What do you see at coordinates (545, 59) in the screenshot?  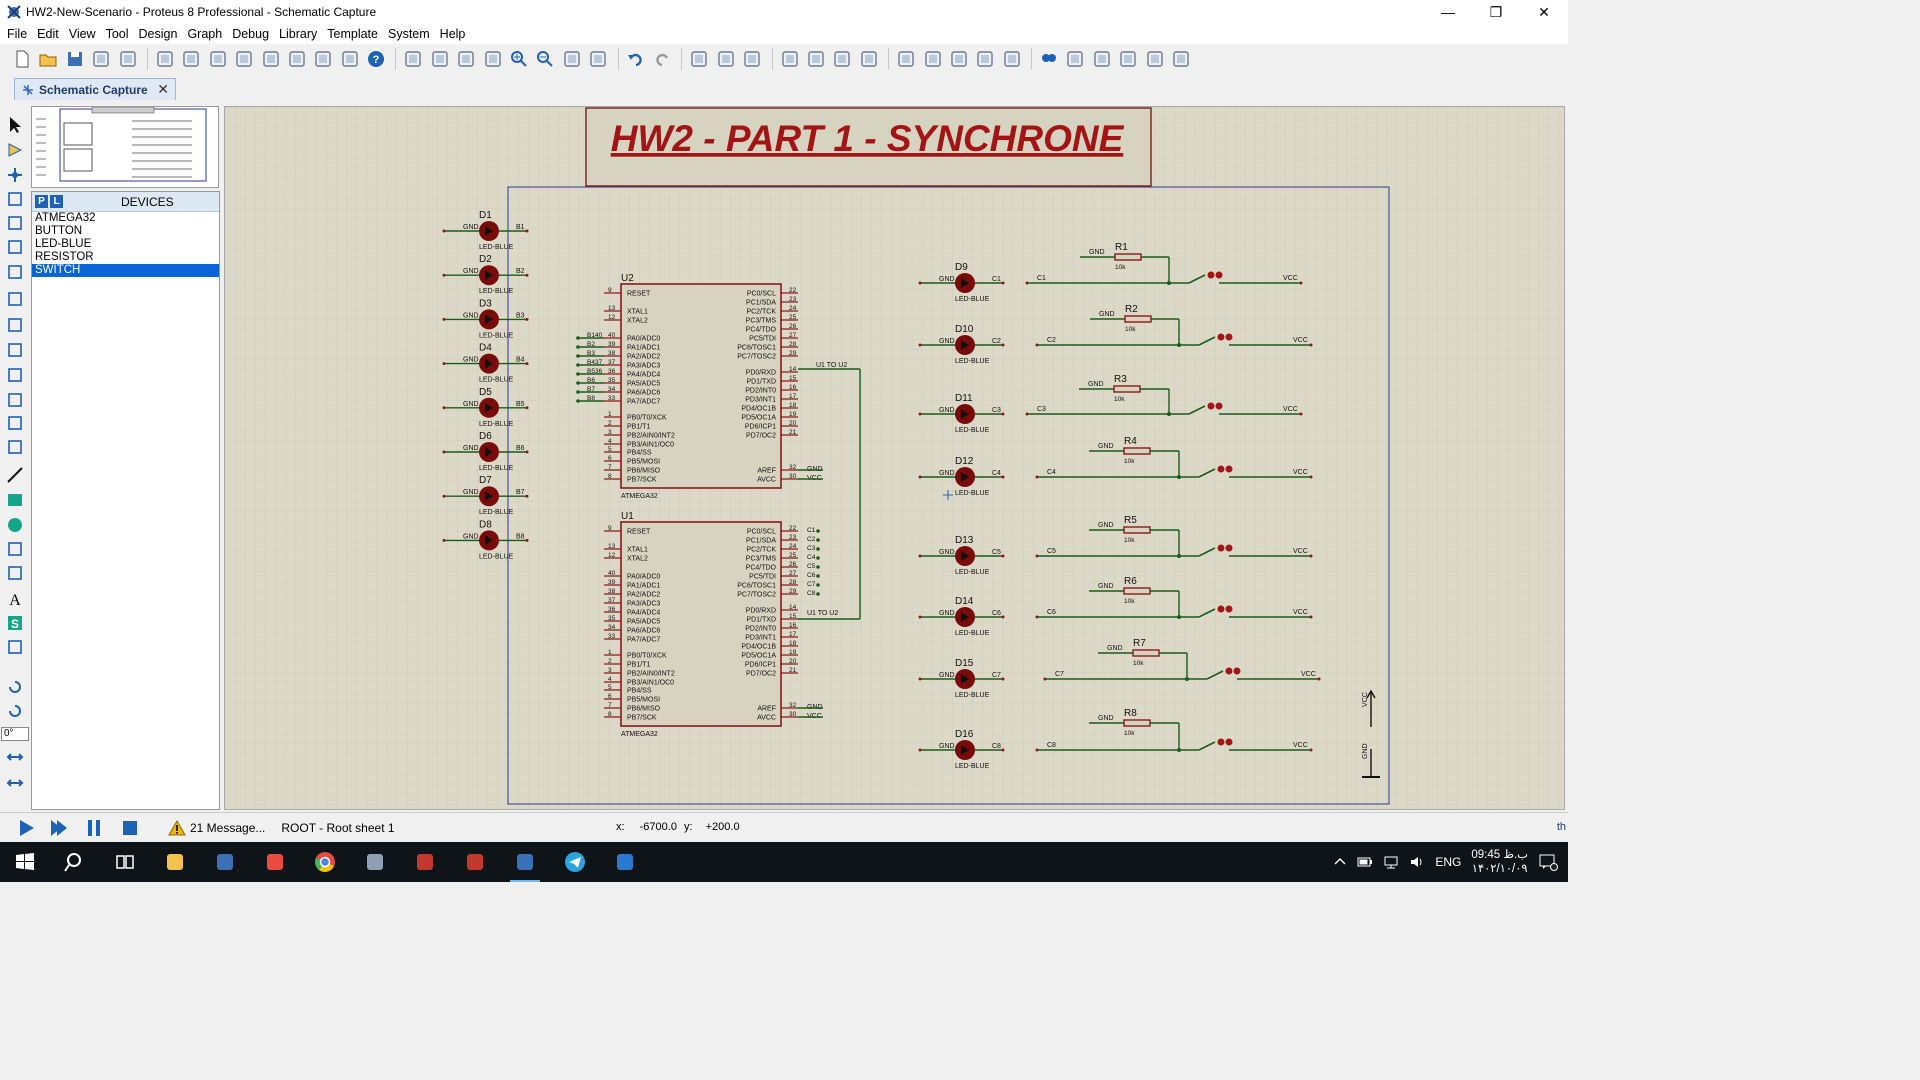 I see `zoom-out-button` at bounding box center [545, 59].